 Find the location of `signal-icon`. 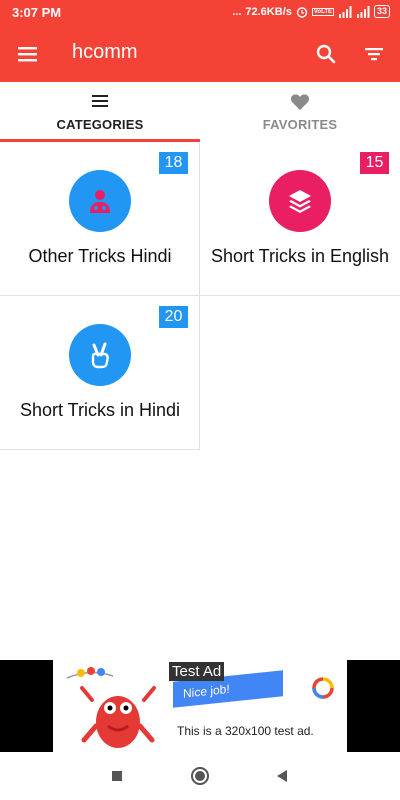

signal-icon is located at coordinates (345, 11).